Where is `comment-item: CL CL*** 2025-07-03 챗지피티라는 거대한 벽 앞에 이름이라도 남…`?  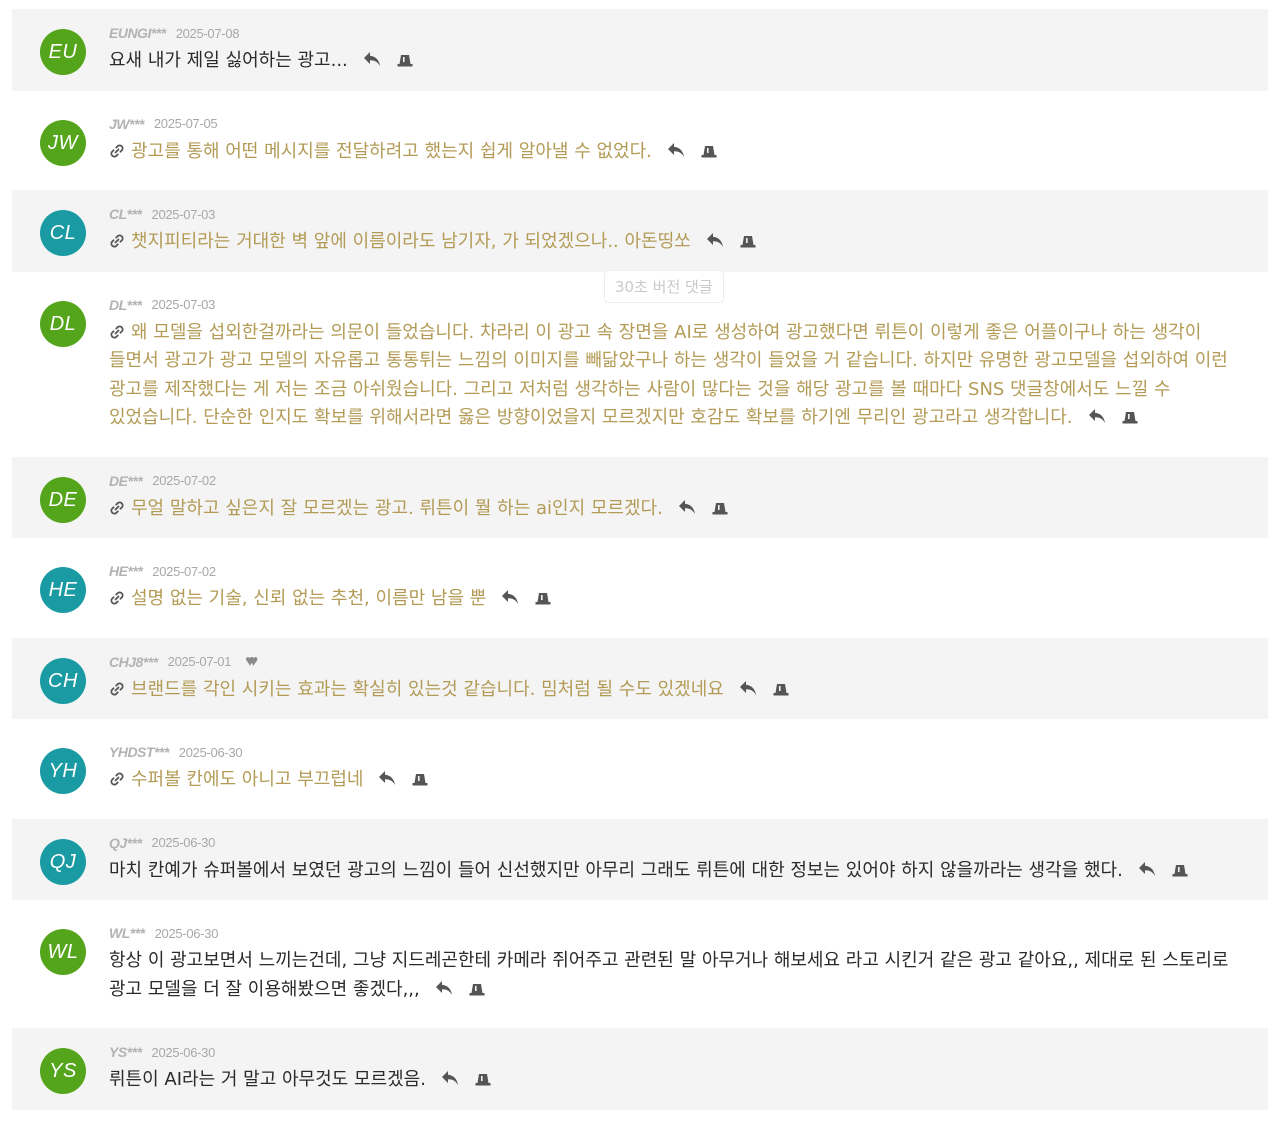
comment-item: CL CL*** 2025-07-03 챗지피티라는 거대한 벽 앞에 이름이라도 남… is located at coordinates (640, 231).